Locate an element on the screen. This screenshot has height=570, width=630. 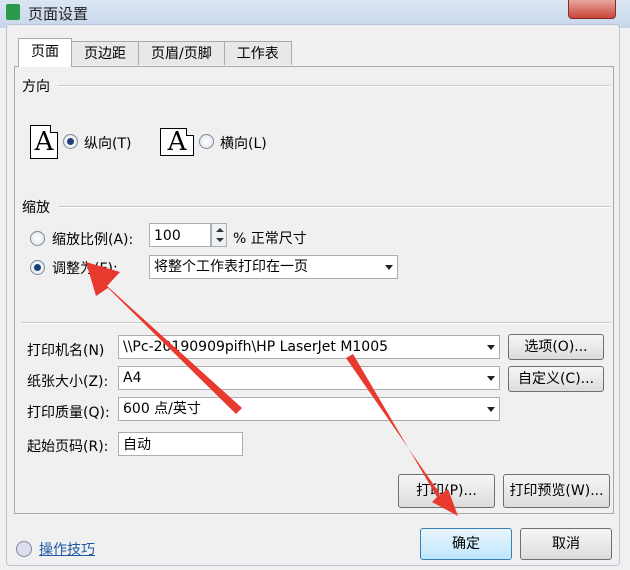
printer-name-value: \\Pc-20190909pifh\HP LaserJet M1005 is located at coordinates (256, 347).